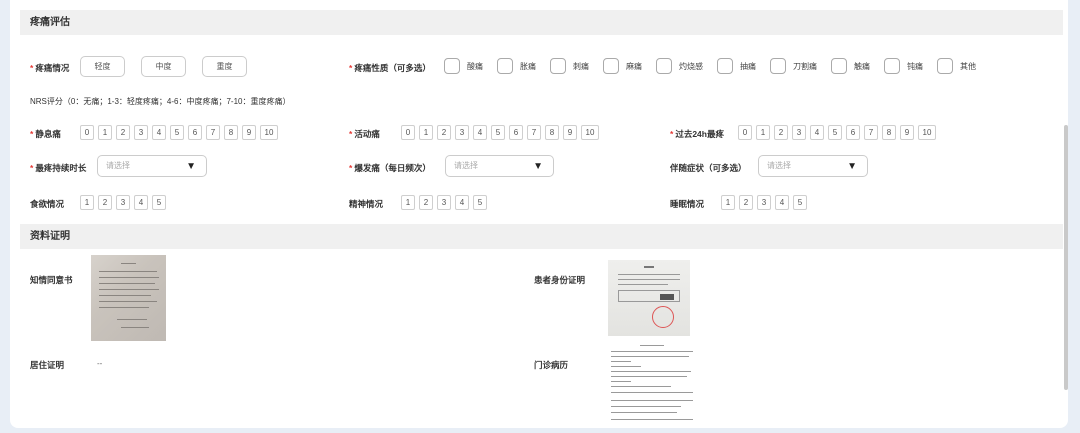 The height and width of the screenshot is (433, 1080). What do you see at coordinates (462, 132) in the screenshot?
I see `activity-pain-3: 3` at bounding box center [462, 132].